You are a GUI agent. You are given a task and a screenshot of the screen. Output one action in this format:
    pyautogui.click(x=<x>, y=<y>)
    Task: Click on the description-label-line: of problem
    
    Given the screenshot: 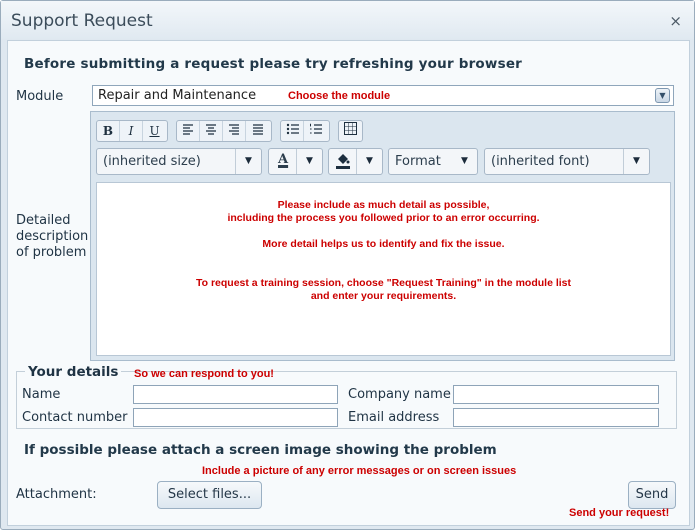 What is the action you would take?
    pyautogui.click(x=51, y=252)
    